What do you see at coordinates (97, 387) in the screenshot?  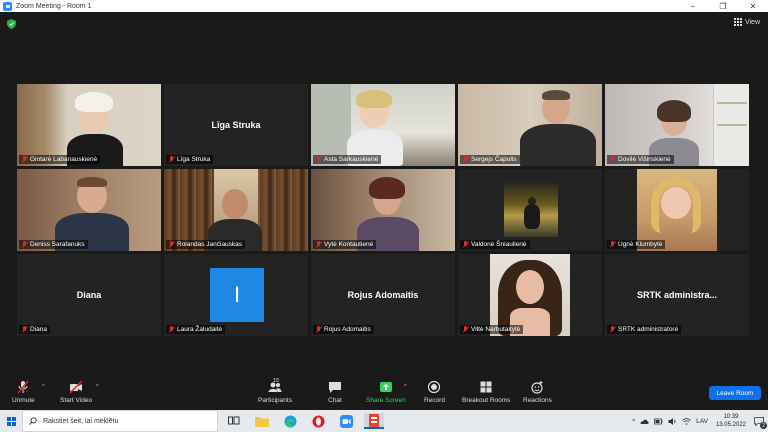 I see `video-options-caret-icon: ^` at bounding box center [97, 387].